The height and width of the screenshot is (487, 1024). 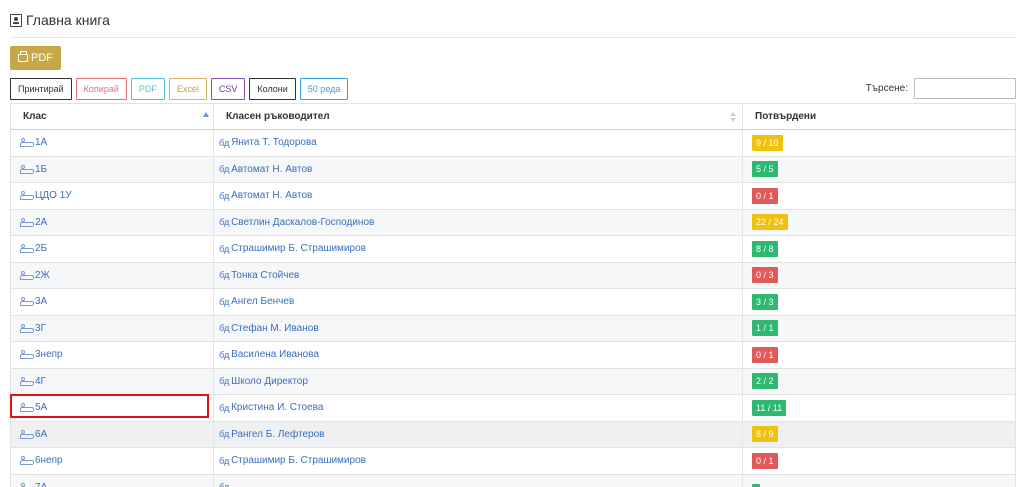 What do you see at coordinates (40, 381) in the screenshot?
I see `class-name: 4Г` at bounding box center [40, 381].